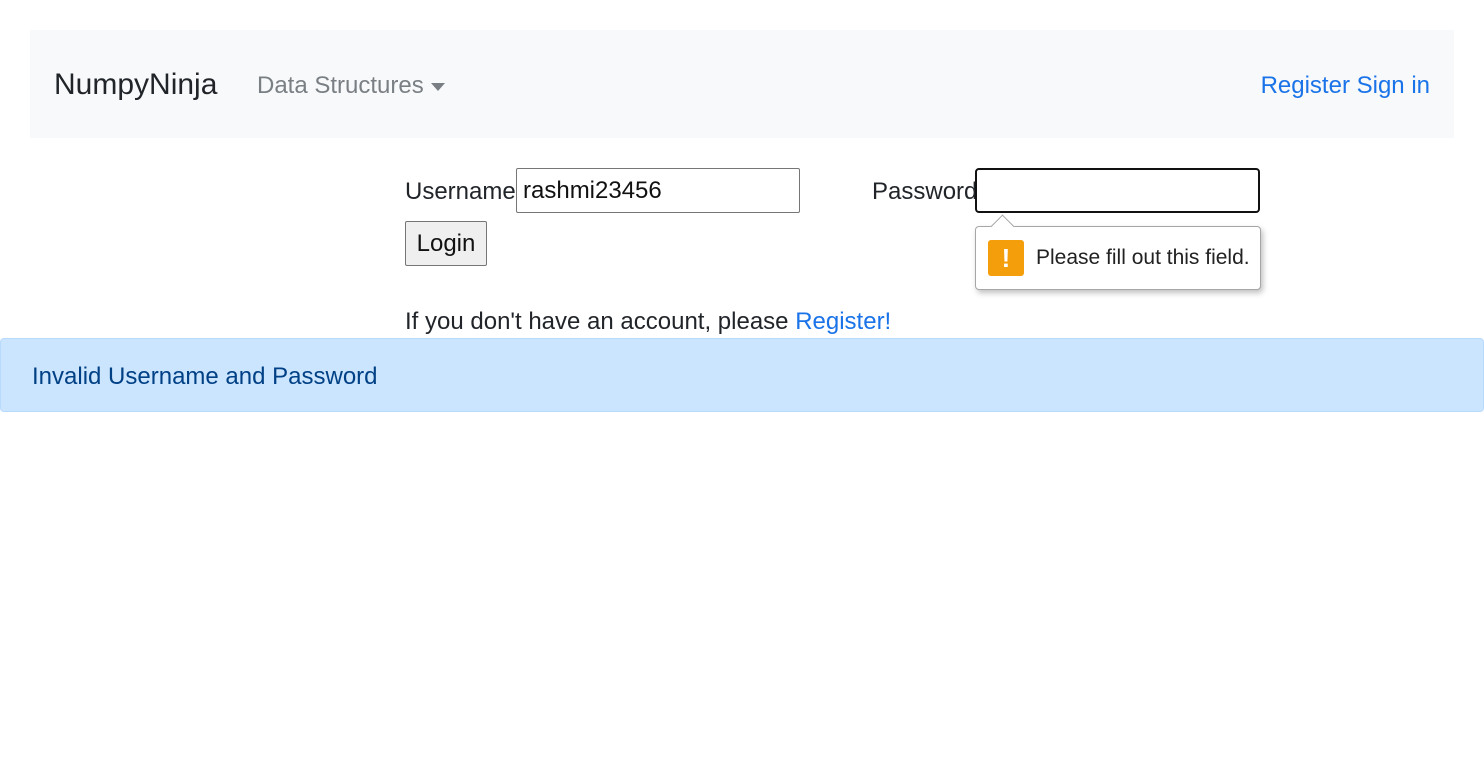  I want to click on register-prompt-text: If you don't have an account, please, so click(600, 321).